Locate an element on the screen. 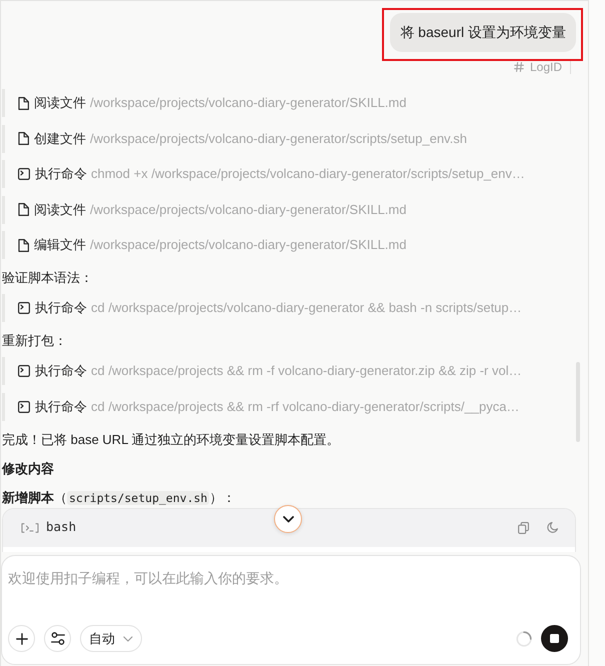  mode-dropdown: 自动 is located at coordinates (111, 638).